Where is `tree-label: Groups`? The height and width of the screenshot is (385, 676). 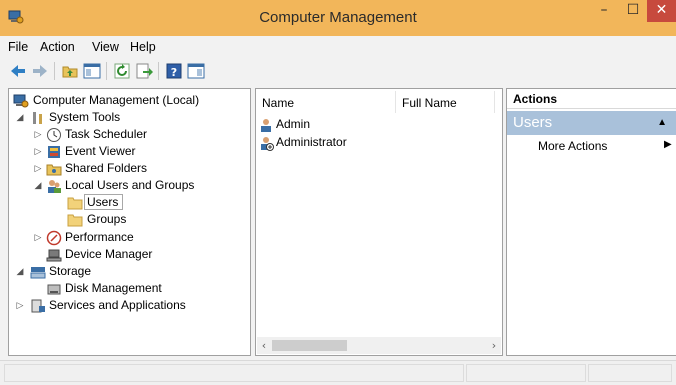
tree-label: Groups is located at coordinates (107, 219).